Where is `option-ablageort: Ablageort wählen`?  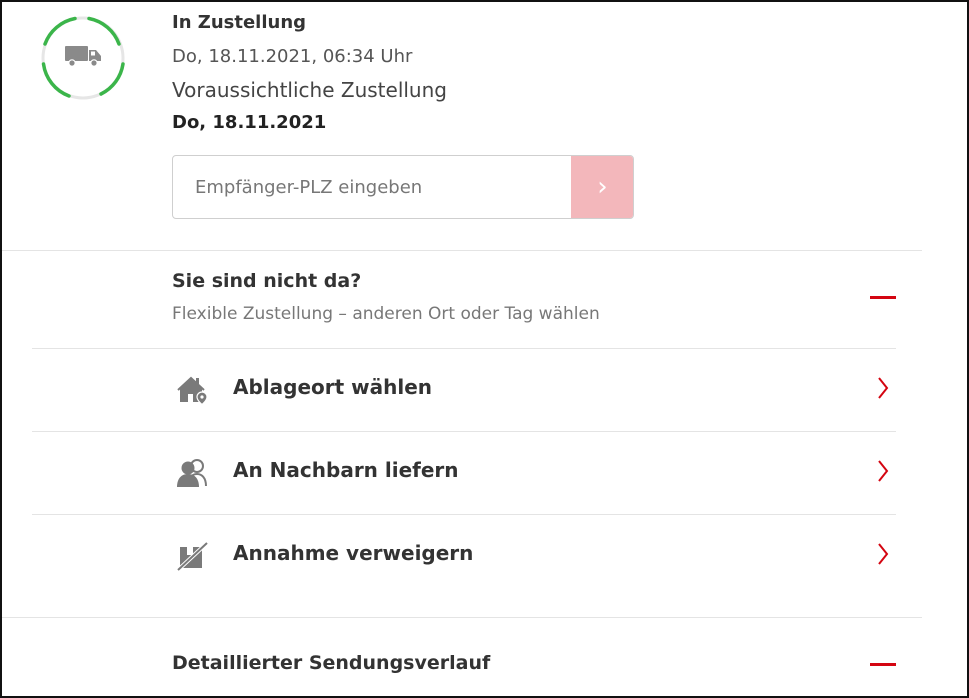 option-ablageort: Ablageort wählen is located at coordinates (464, 390).